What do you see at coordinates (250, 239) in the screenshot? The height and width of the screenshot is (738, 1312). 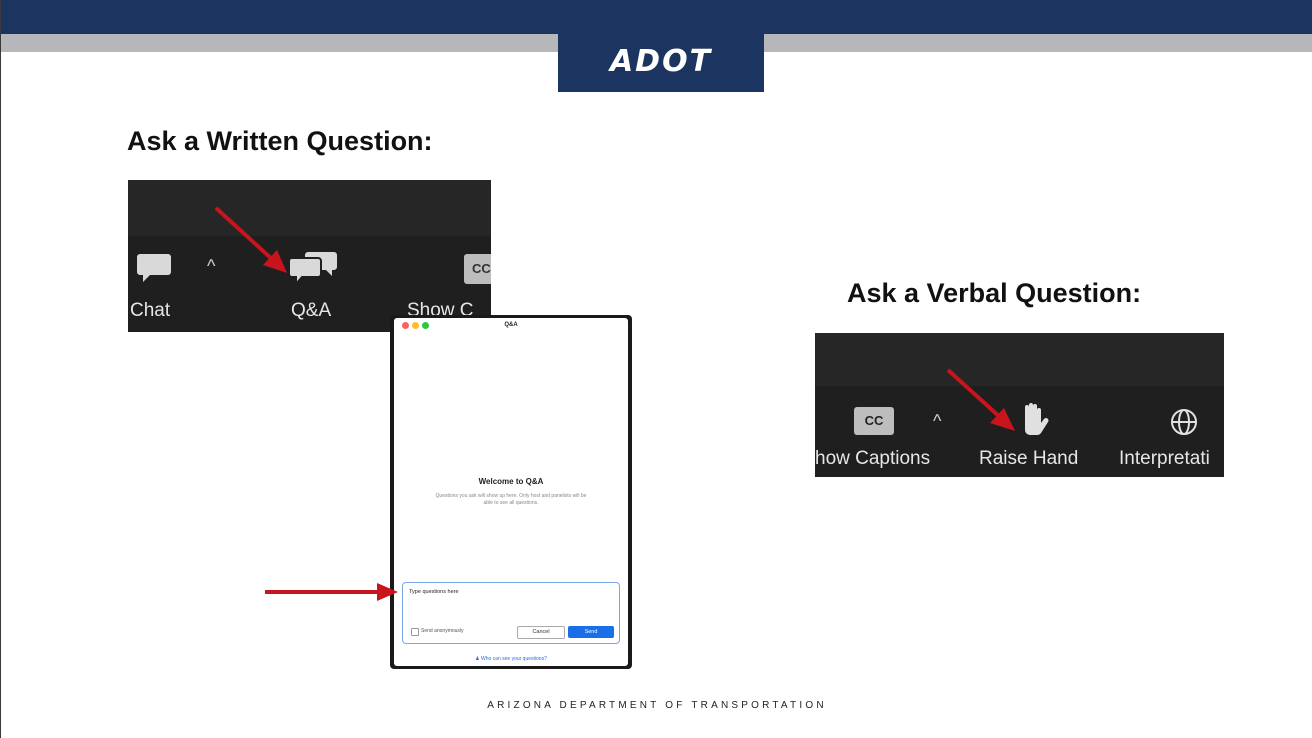 I see `arrow-to-qa-icon` at bounding box center [250, 239].